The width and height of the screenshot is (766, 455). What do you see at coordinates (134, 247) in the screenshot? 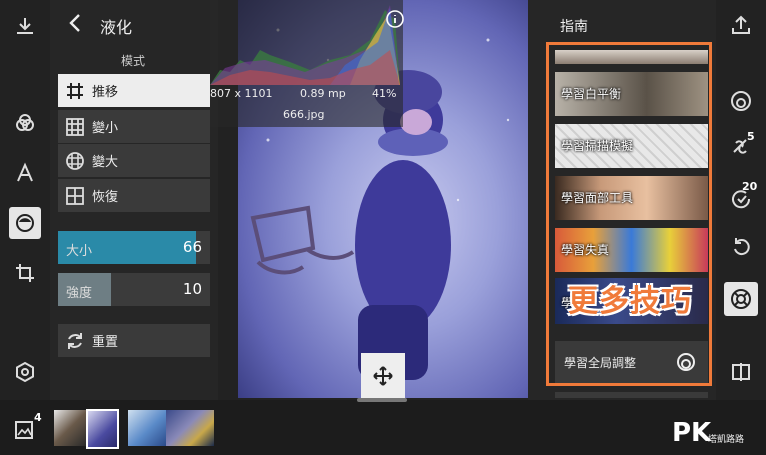
I see `size-slider: 大小 66` at bounding box center [134, 247].